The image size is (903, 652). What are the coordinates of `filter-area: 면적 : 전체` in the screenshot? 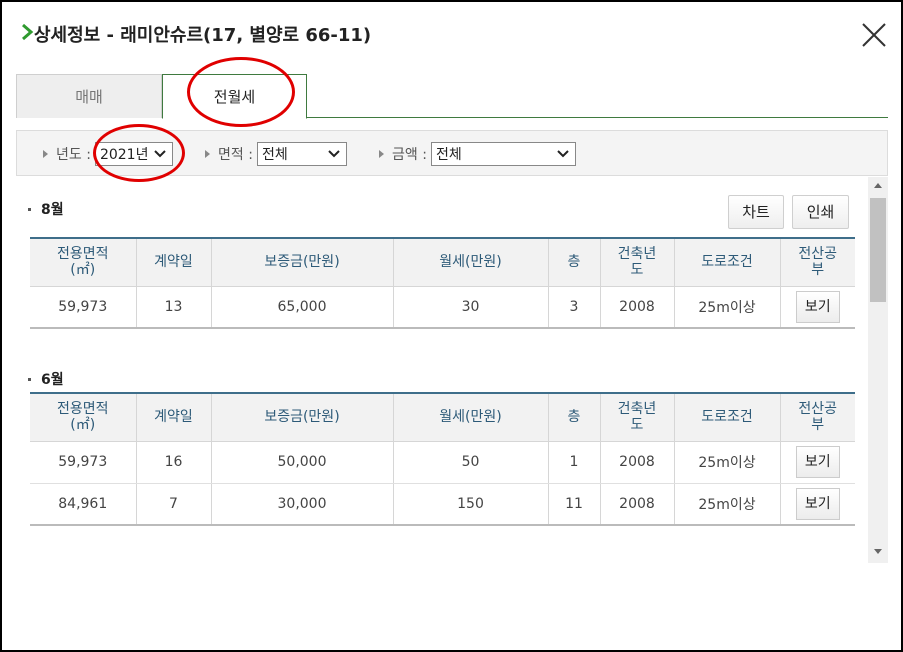 It's located at (276, 154).